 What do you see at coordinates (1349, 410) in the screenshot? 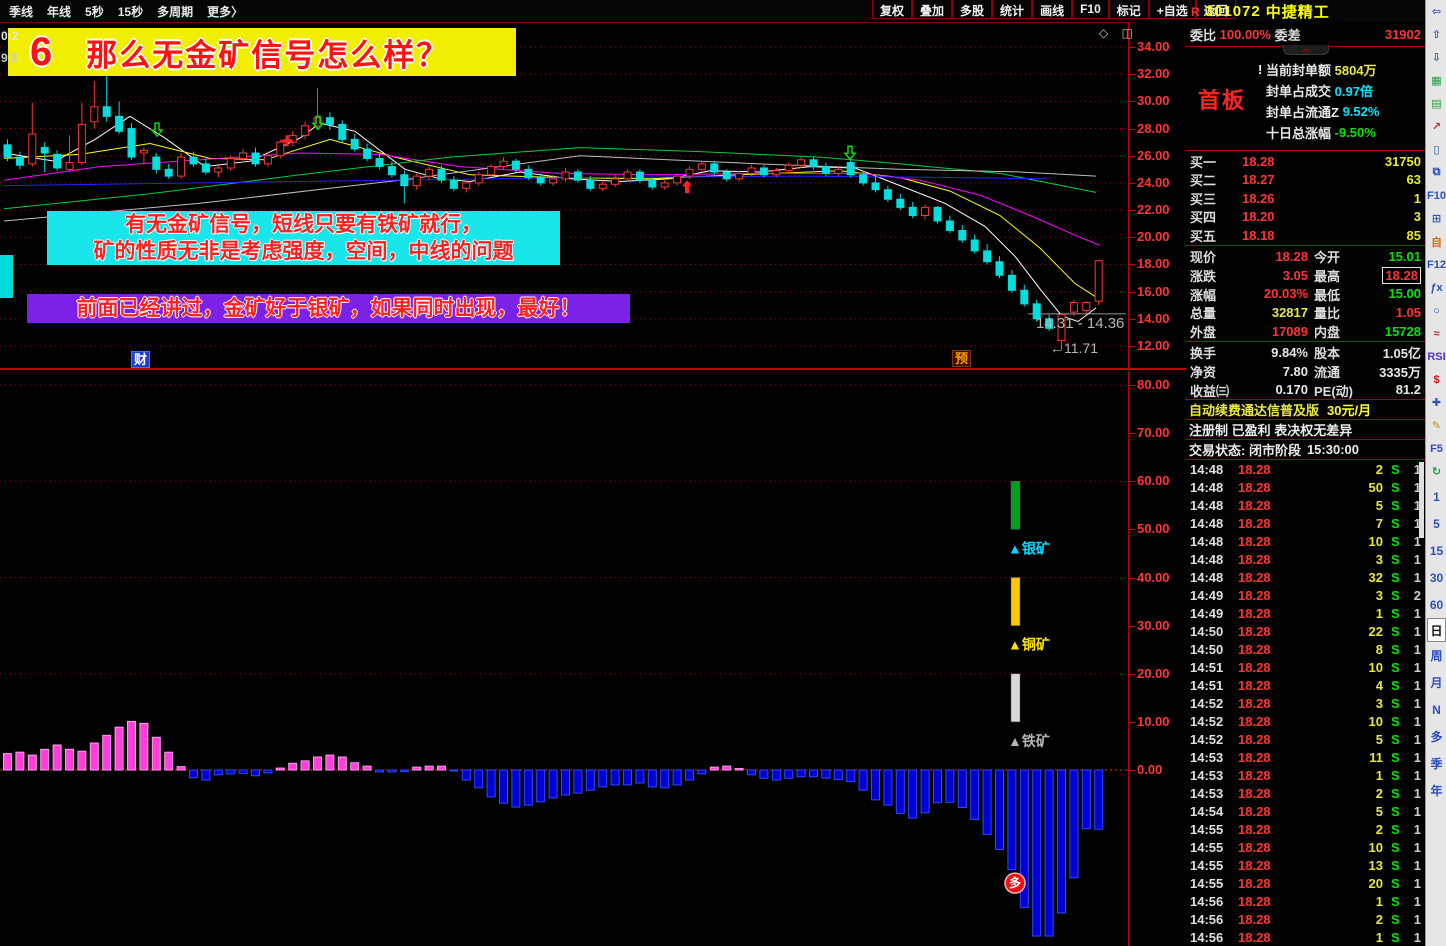
I see `promo-price: 30元/月` at bounding box center [1349, 410].